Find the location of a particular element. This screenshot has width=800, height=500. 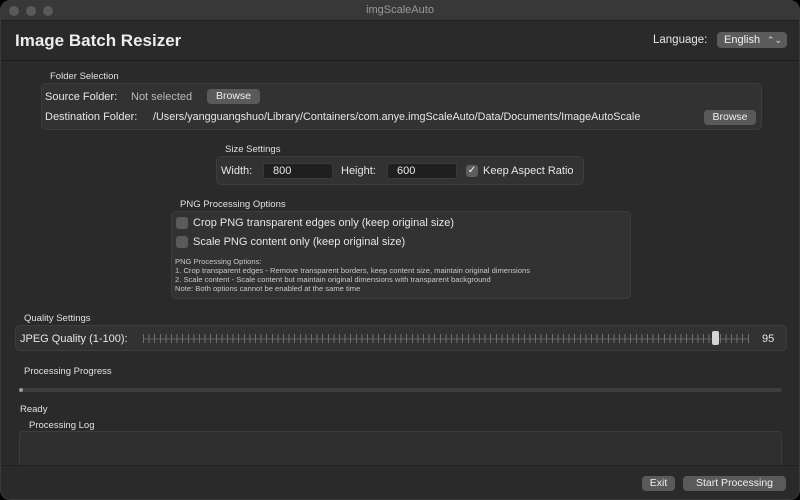

jpeg-quality-slider-thumb is located at coordinates (715, 338).